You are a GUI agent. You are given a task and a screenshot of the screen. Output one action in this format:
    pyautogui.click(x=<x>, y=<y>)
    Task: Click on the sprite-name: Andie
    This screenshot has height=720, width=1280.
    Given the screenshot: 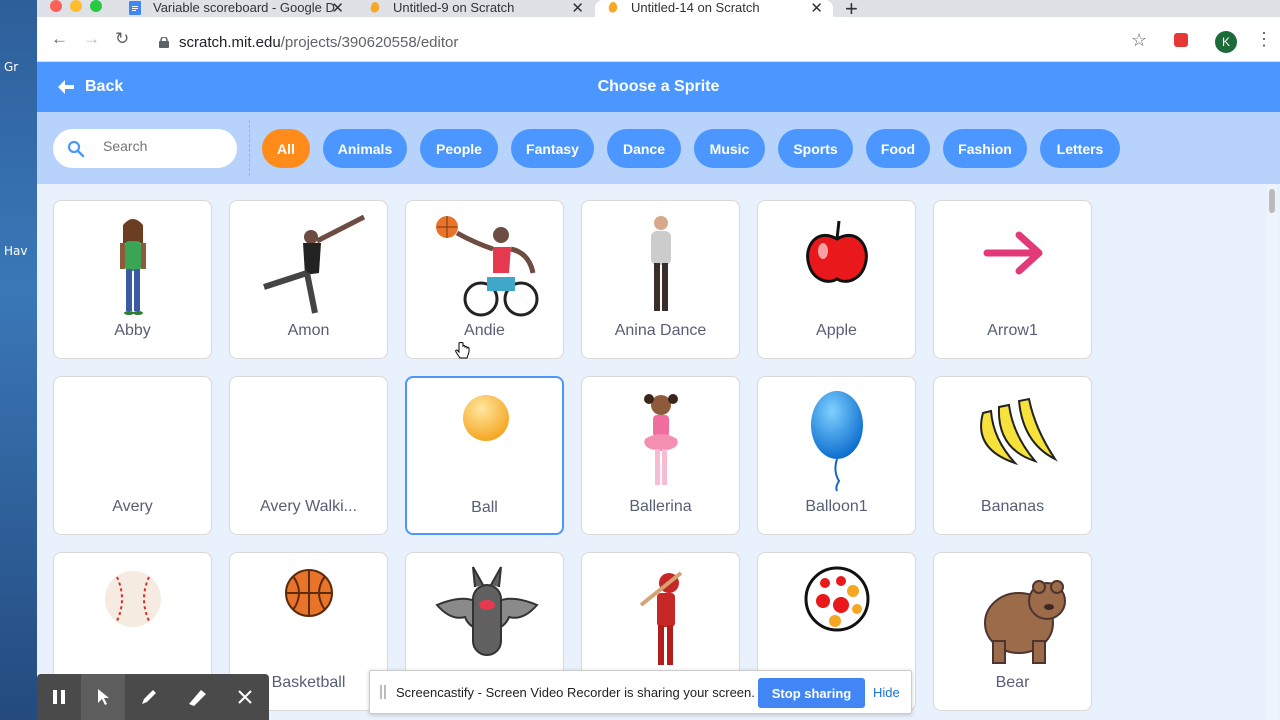 What is the action you would take?
    pyautogui.click(x=484, y=330)
    